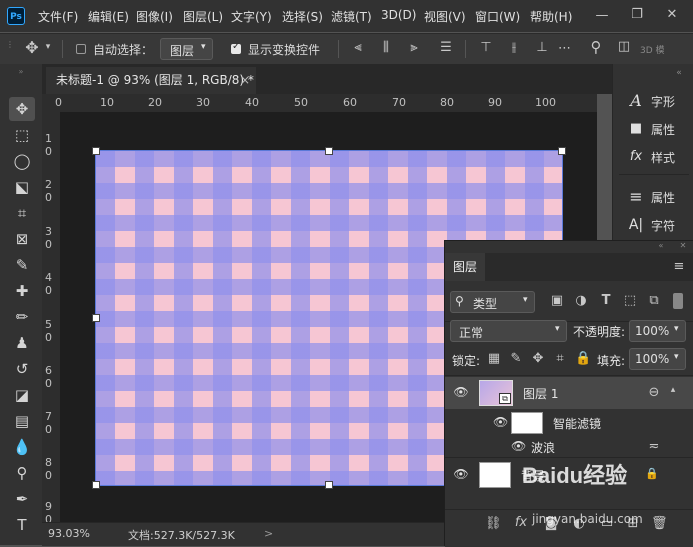 The image size is (693, 547). Describe the element at coordinates (236, 47) in the screenshot. I see `show-transform-checkbox` at that location.